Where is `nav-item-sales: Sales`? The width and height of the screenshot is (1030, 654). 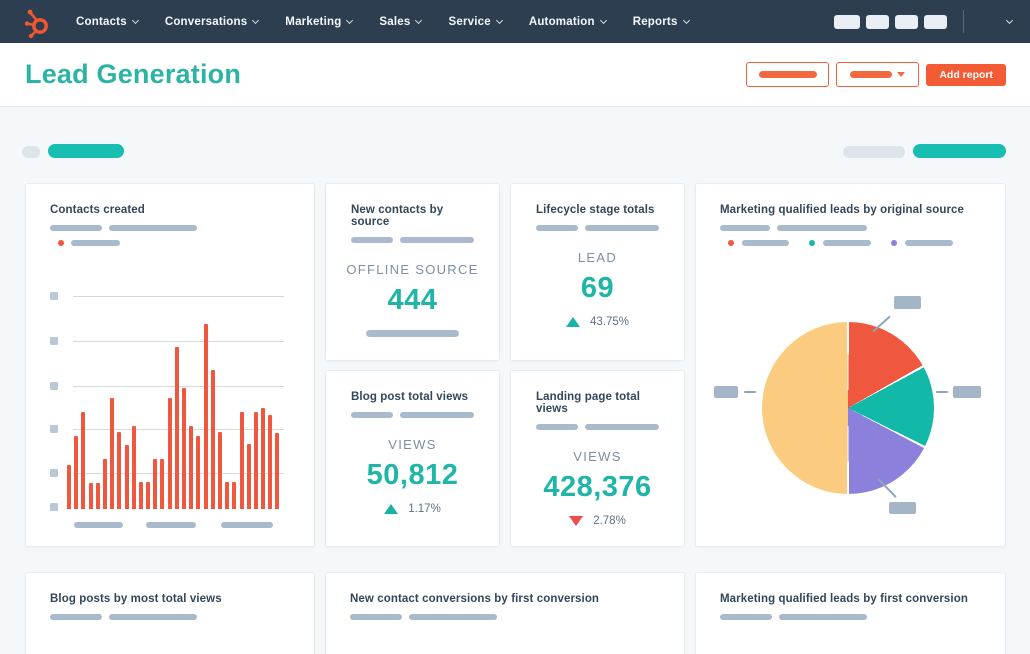
nav-item-sales: Sales is located at coordinates (401, 22).